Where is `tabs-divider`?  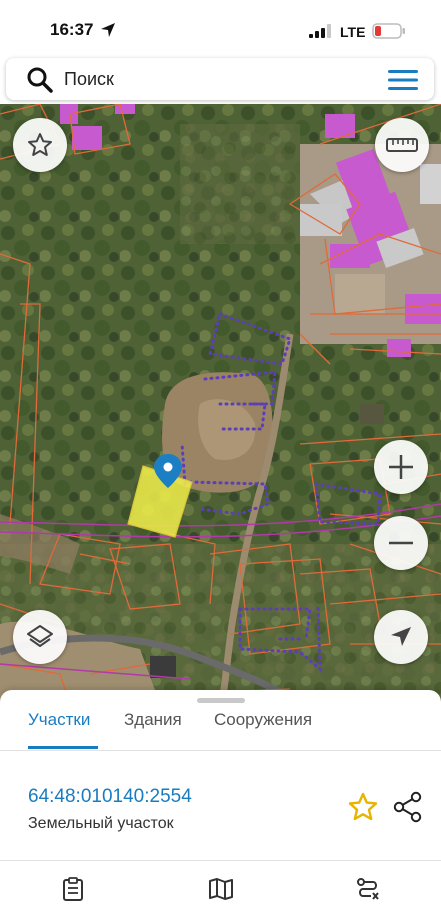
tabs-divider is located at coordinates (220, 750).